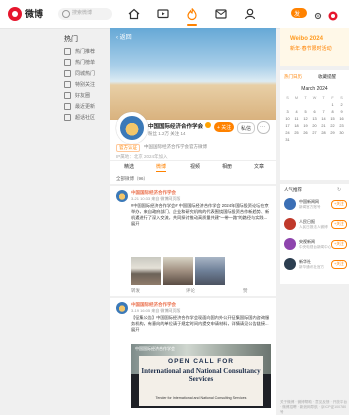 This screenshot has height=415, width=349. Describe the element at coordinates (132, 128) in the screenshot. I see `profile-avatar` at that location.